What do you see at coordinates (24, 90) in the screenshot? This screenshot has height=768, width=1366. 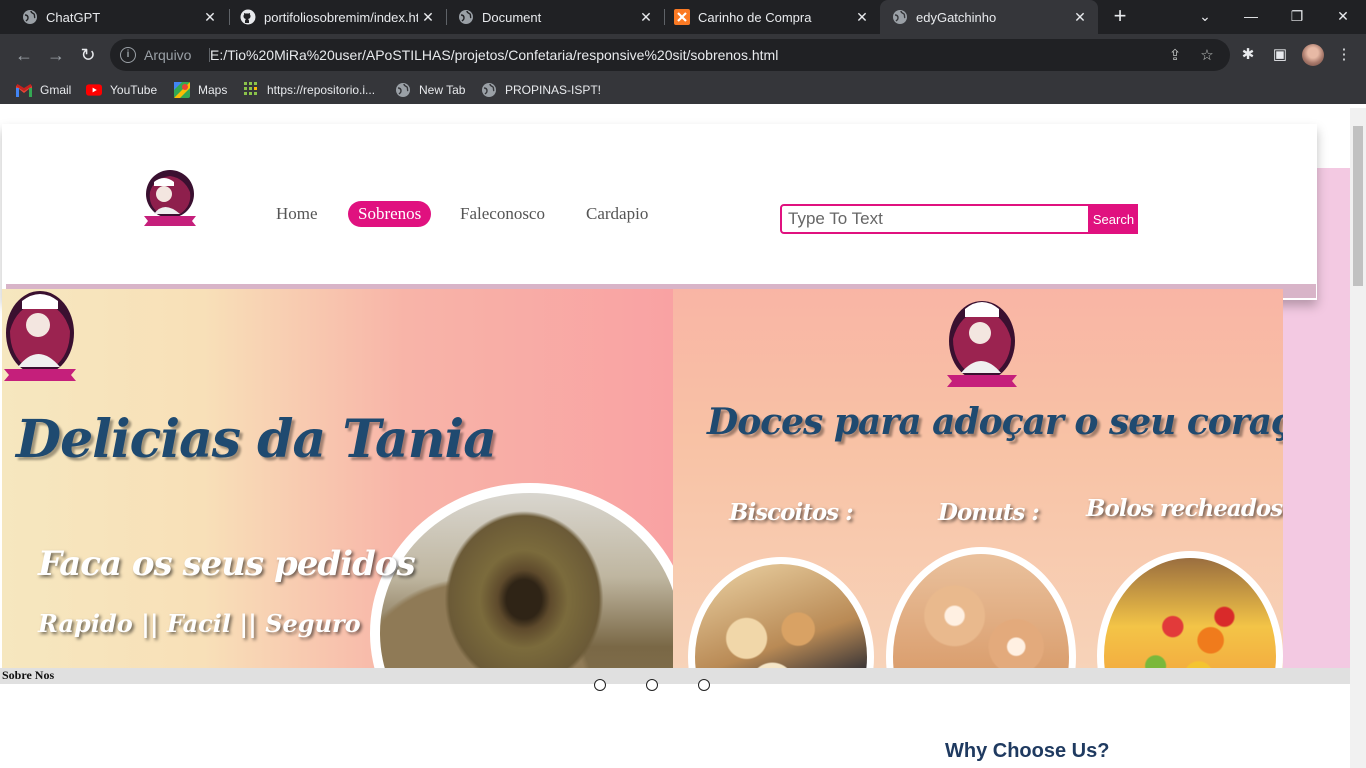 I see `gmail-icon` at bounding box center [24, 90].